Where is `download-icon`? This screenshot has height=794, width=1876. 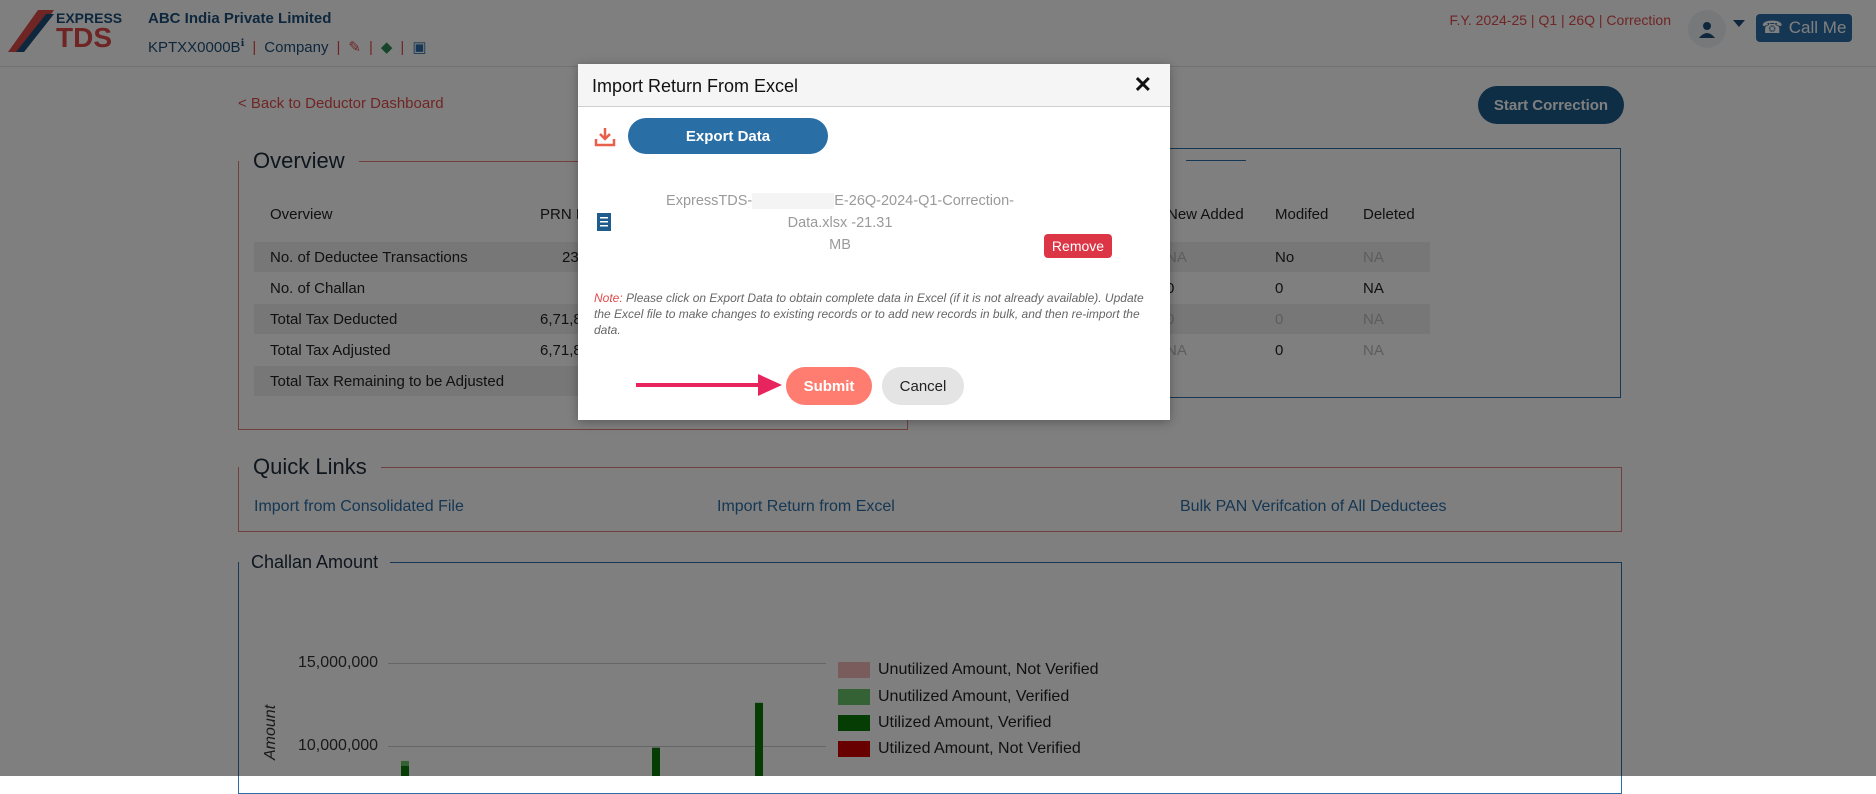 download-icon is located at coordinates (605, 137).